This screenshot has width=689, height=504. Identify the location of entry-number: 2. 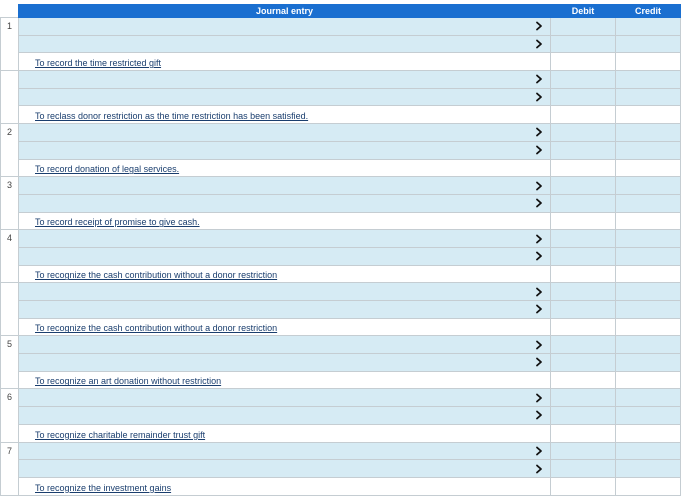
(9, 150).